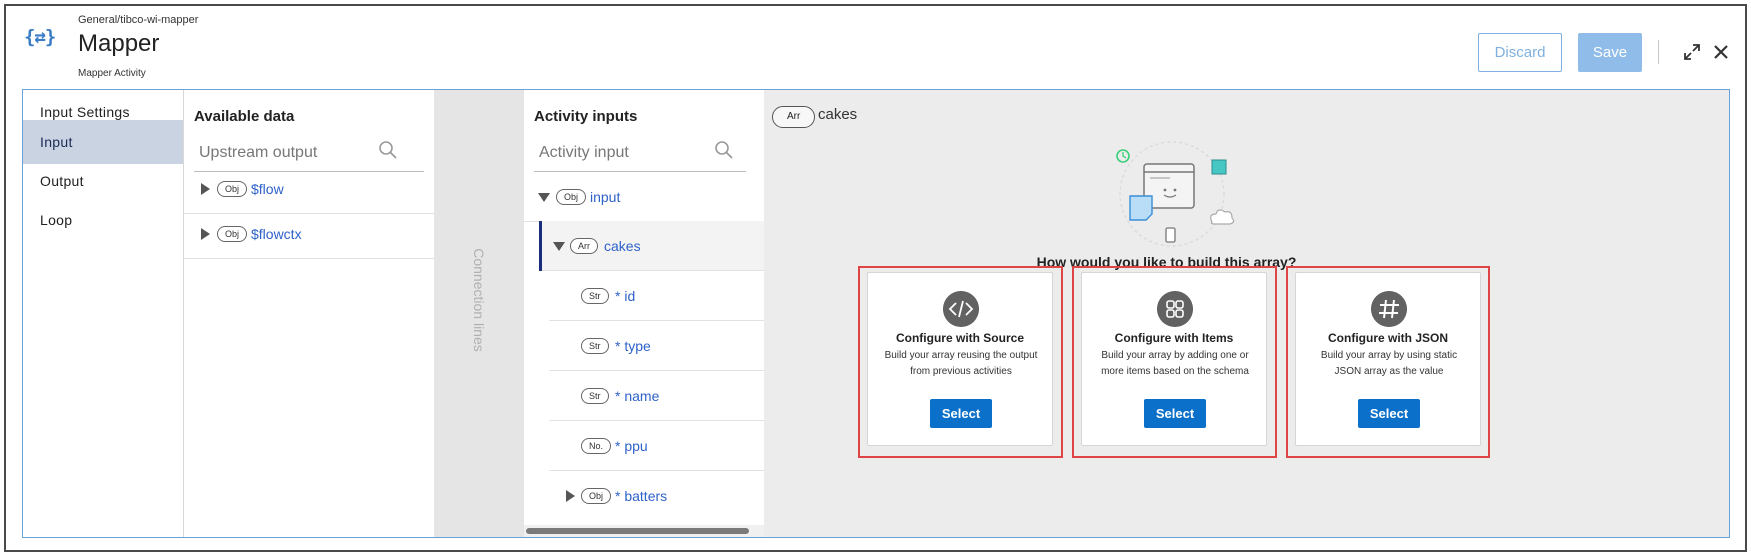 This screenshot has width=1751, height=556. Describe the element at coordinates (644, 197) in the screenshot. I see `tree-row-input: Obj input` at that location.